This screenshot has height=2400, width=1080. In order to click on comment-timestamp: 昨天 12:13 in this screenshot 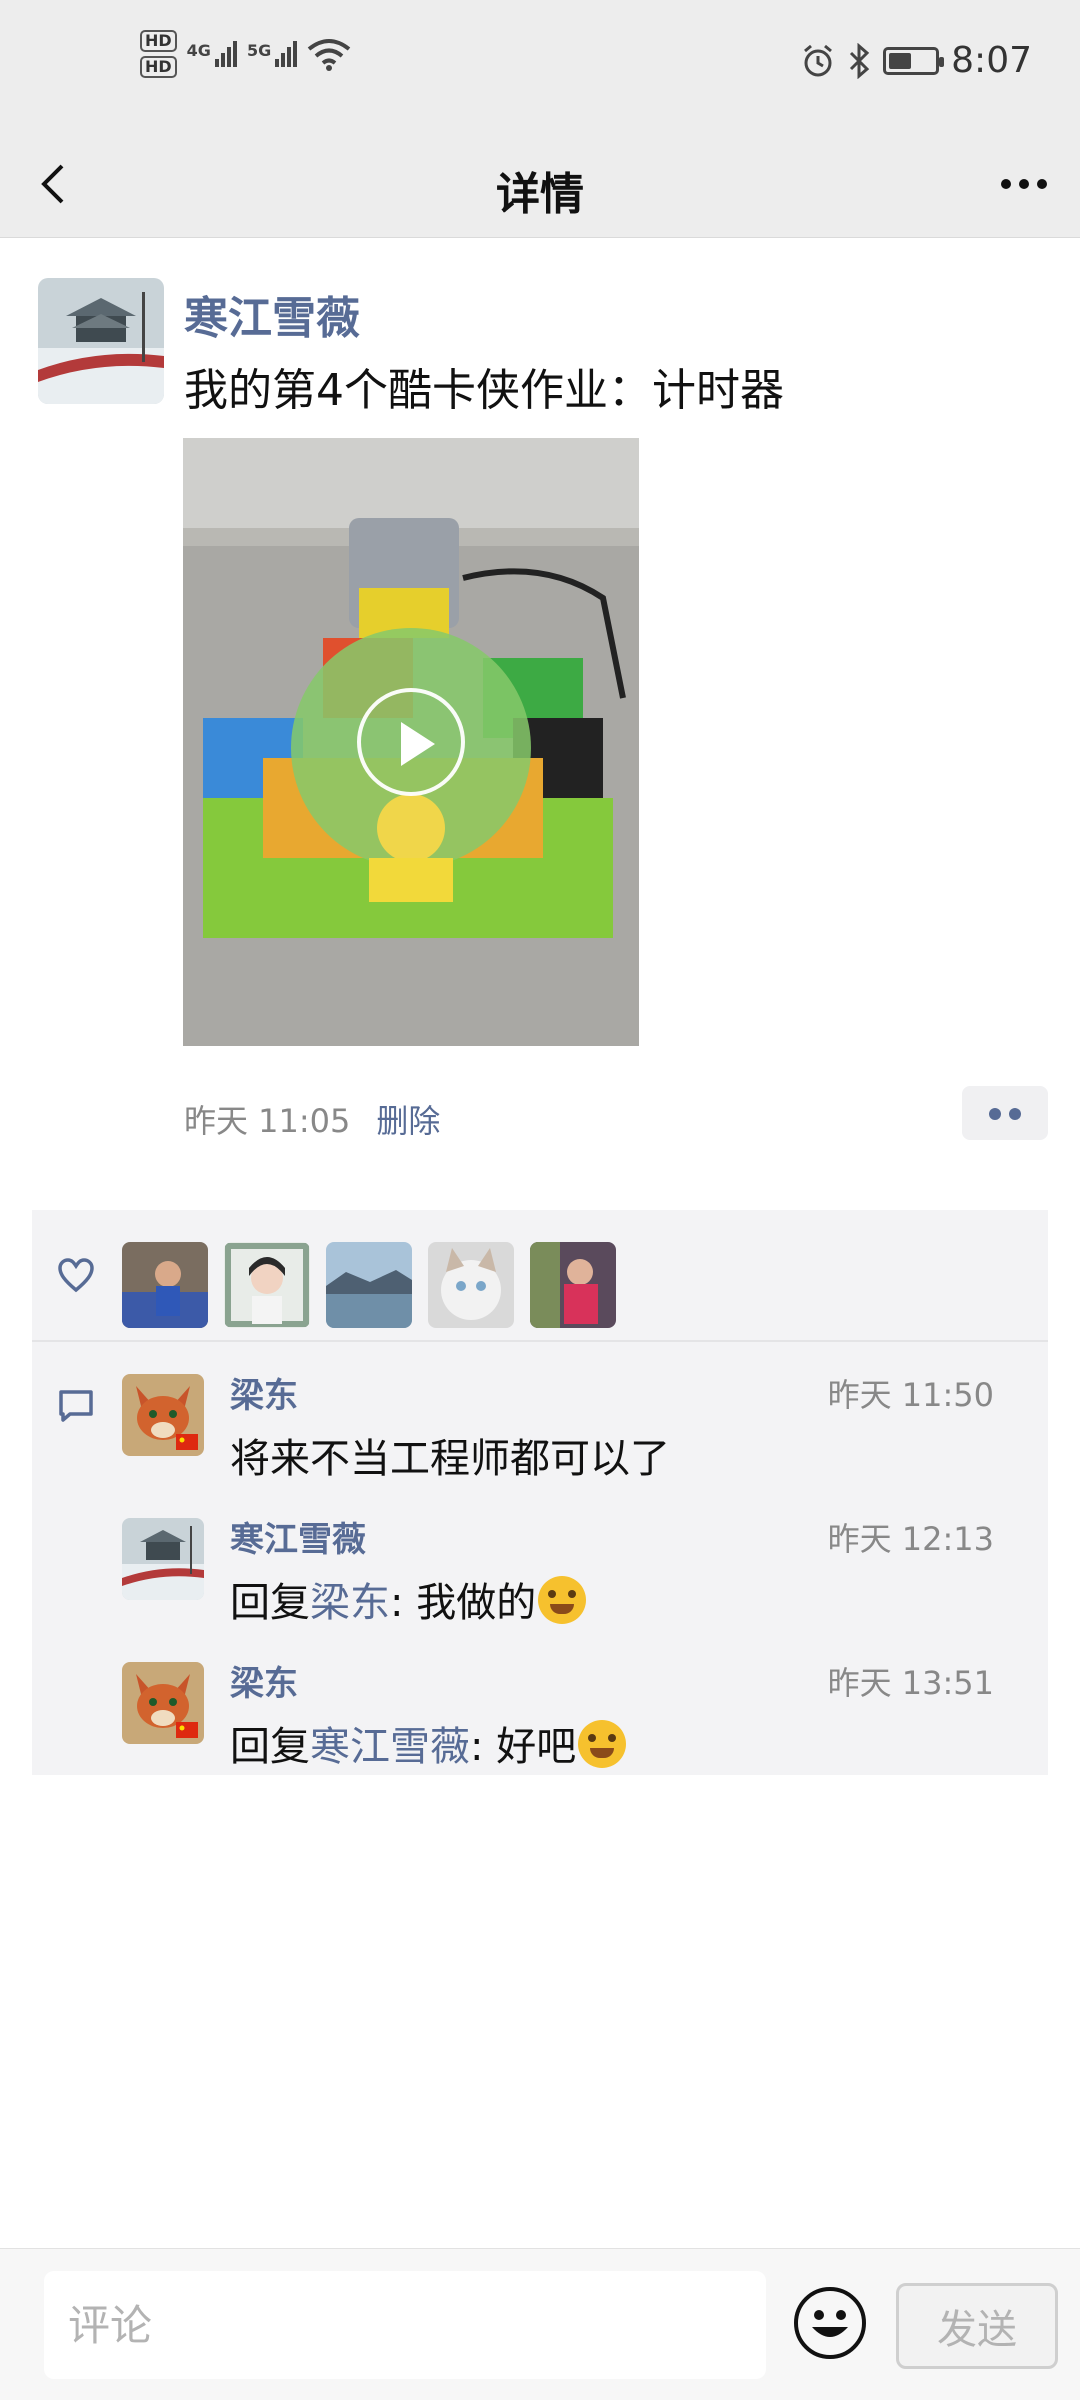, I will do `click(910, 1539)`.